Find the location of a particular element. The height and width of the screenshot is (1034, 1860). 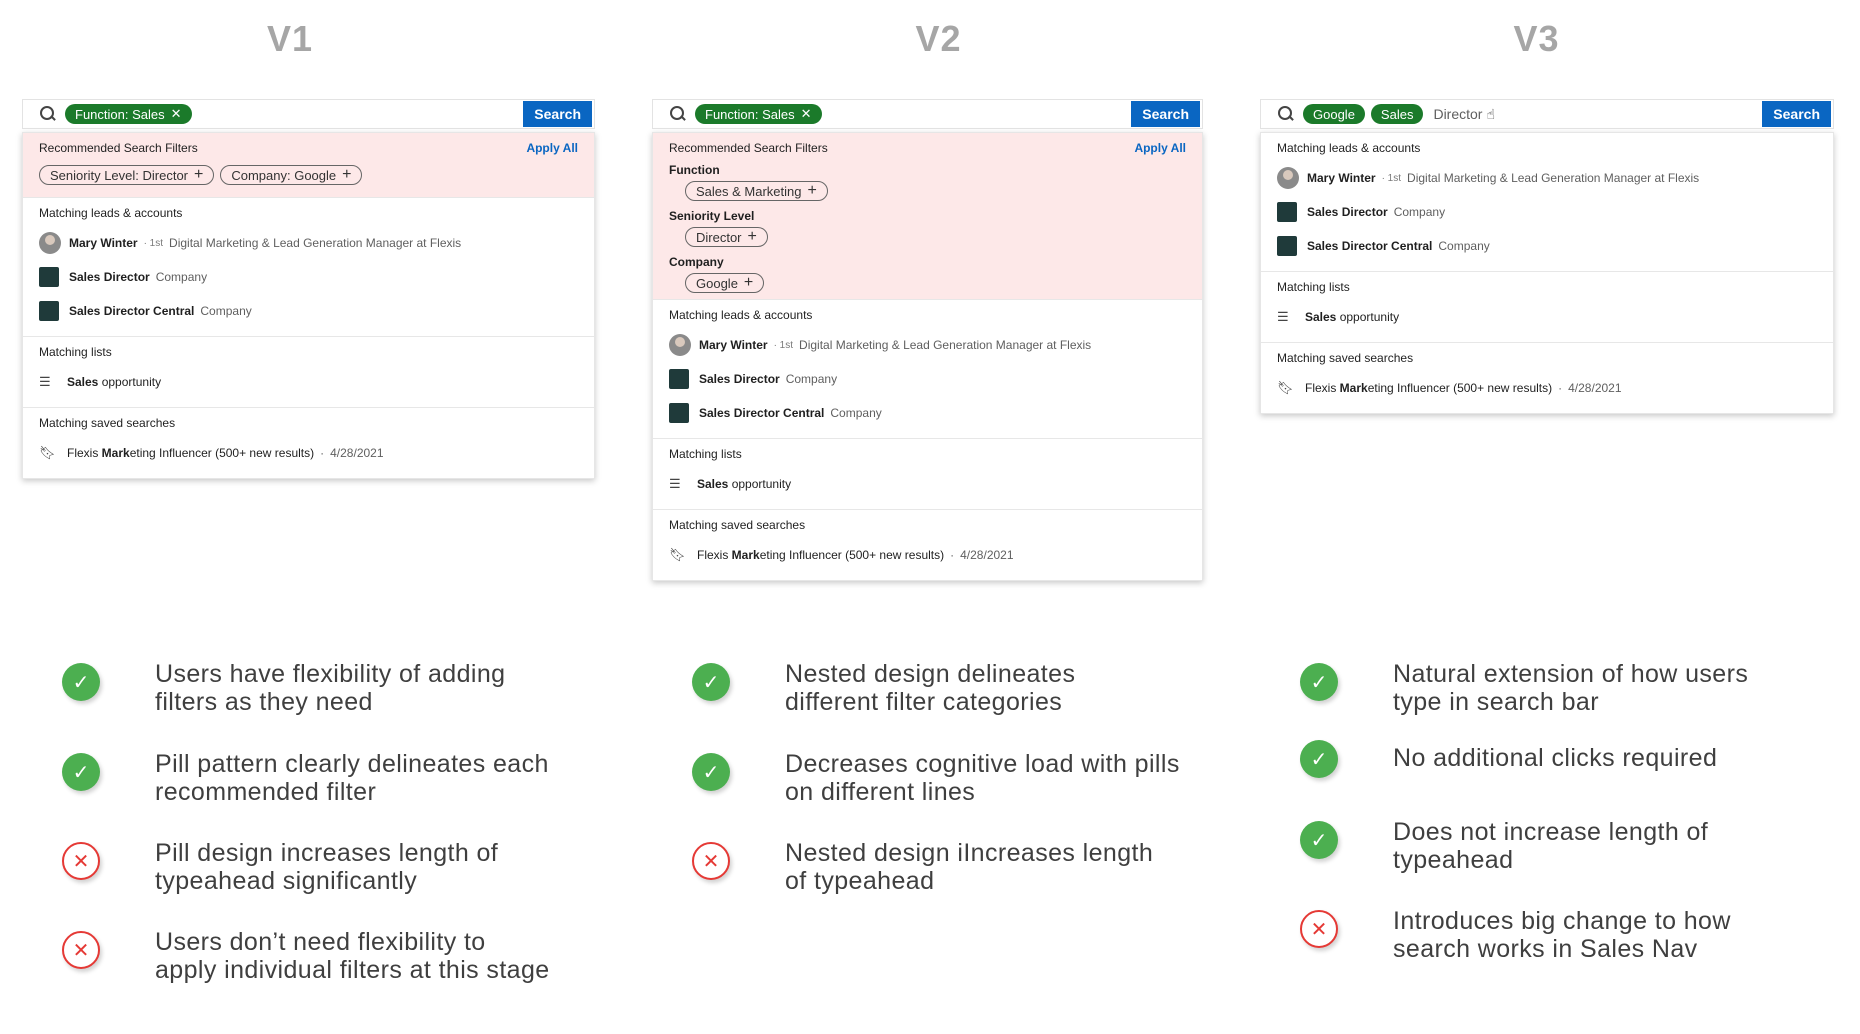

eval-text: typeahead is located at coordinates (1453, 860).